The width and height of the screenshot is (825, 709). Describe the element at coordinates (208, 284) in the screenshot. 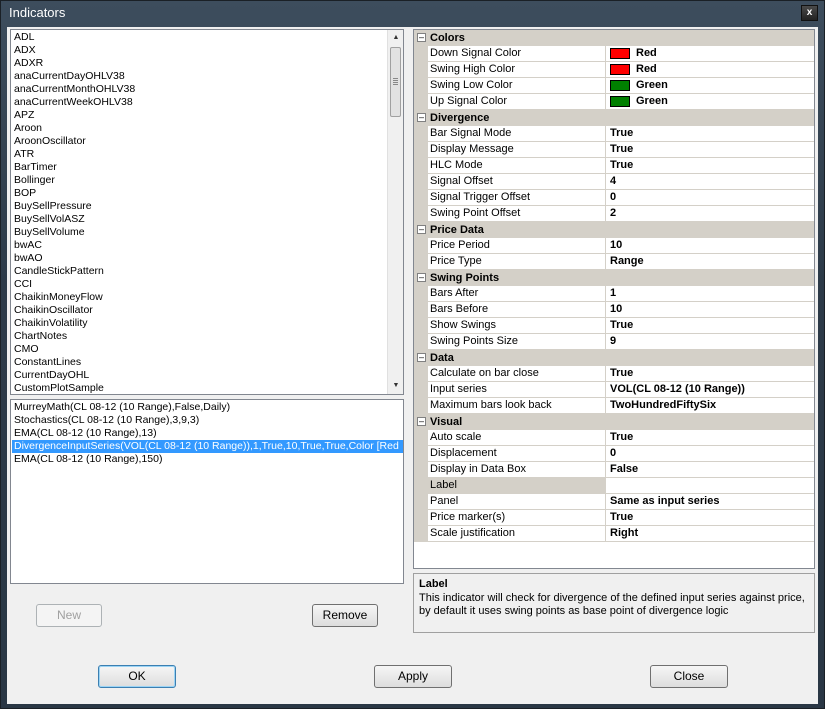

I see `indicator-list-item: CCI` at that location.